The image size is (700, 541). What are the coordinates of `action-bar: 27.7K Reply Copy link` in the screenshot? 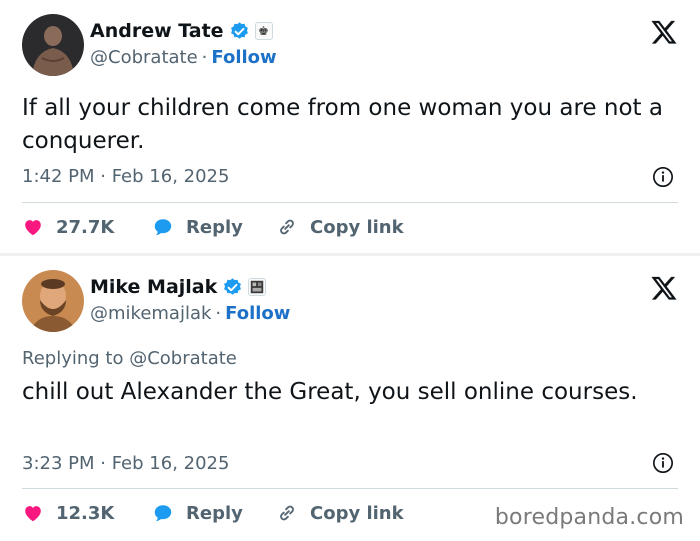 It's located at (213, 227).